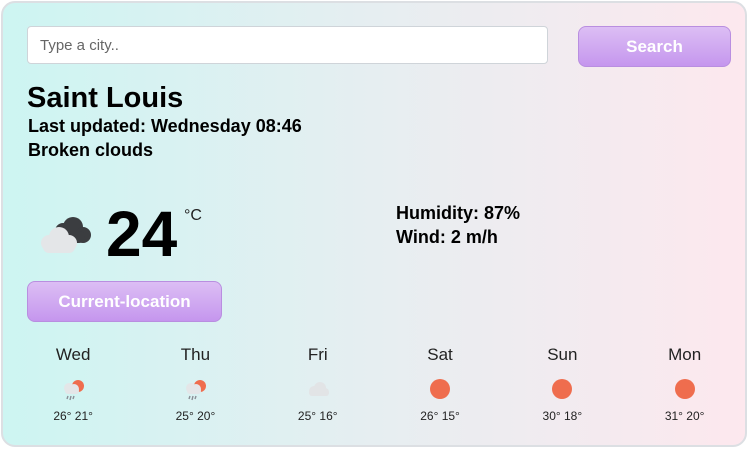  I want to click on broken-clouds-icon, so click(65, 237).